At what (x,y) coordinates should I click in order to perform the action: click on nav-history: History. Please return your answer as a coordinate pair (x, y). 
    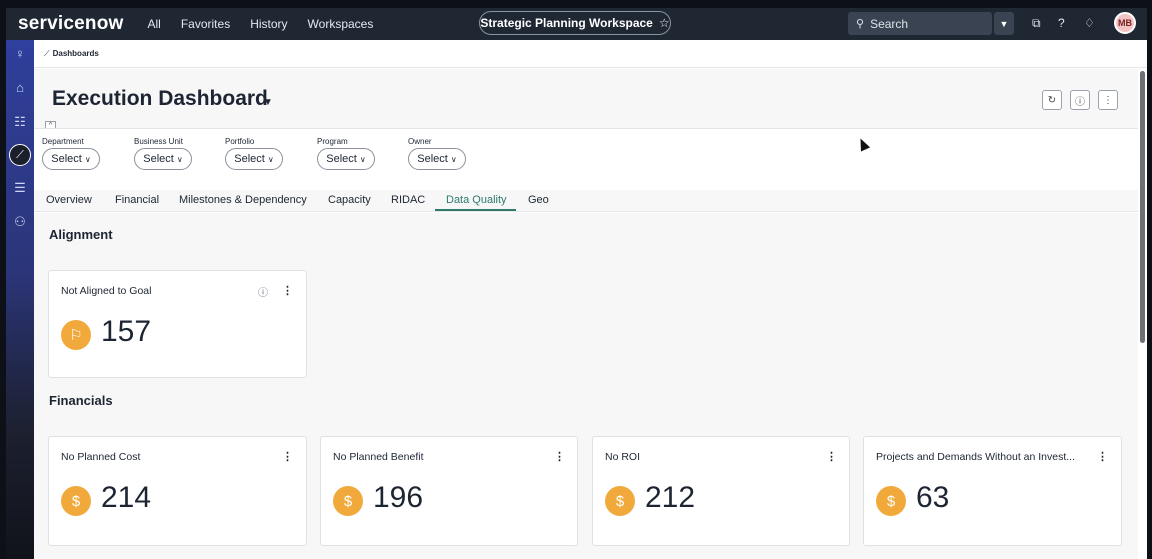
    Looking at the image, I should click on (268, 24).